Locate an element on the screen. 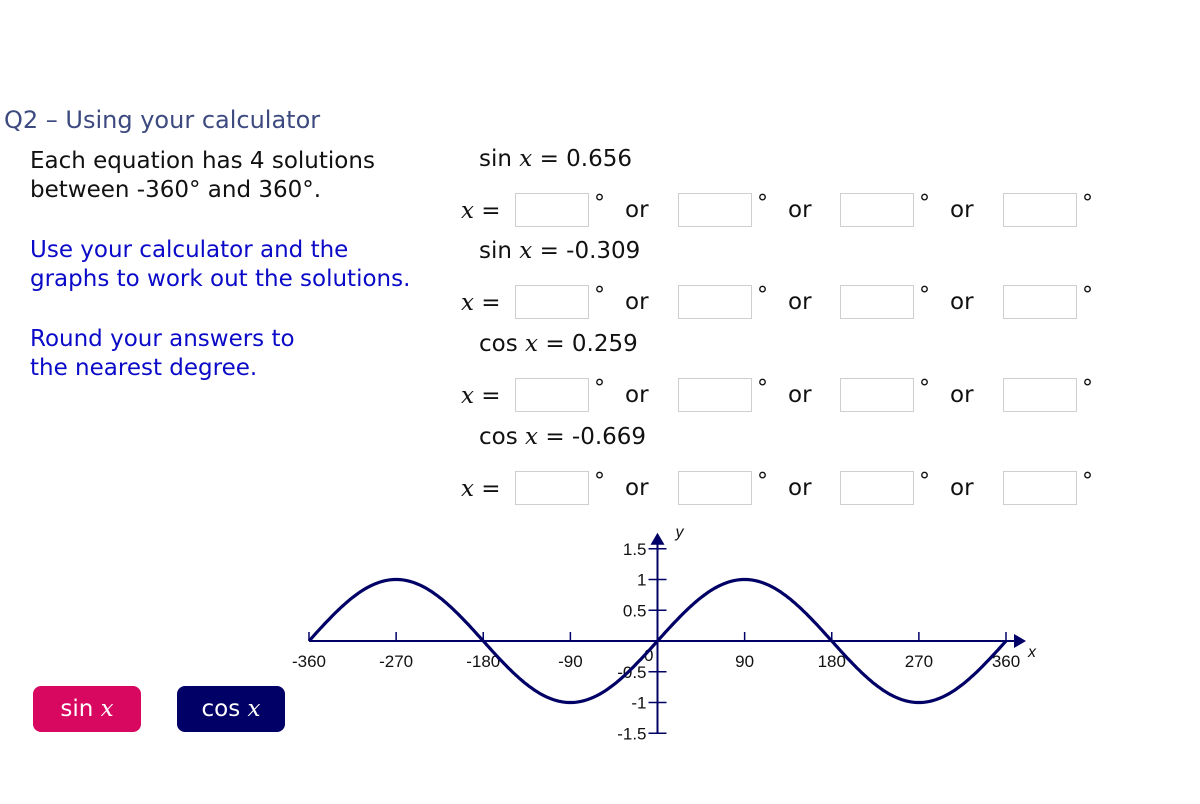 The width and height of the screenshot is (1200, 804). x-tick-label: 360 is located at coordinates (1006, 661).